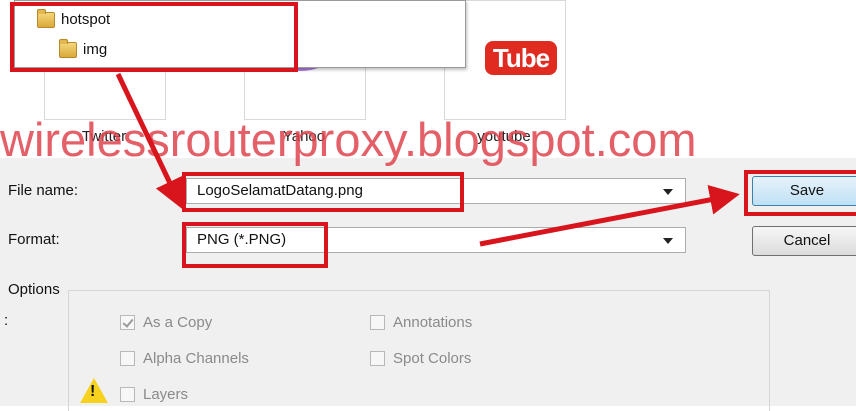 The height and width of the screenshot is (411, 856). Describe the element at coordinates (149, 141) in the screenshot. I see `arrow-to-filename` at that location.